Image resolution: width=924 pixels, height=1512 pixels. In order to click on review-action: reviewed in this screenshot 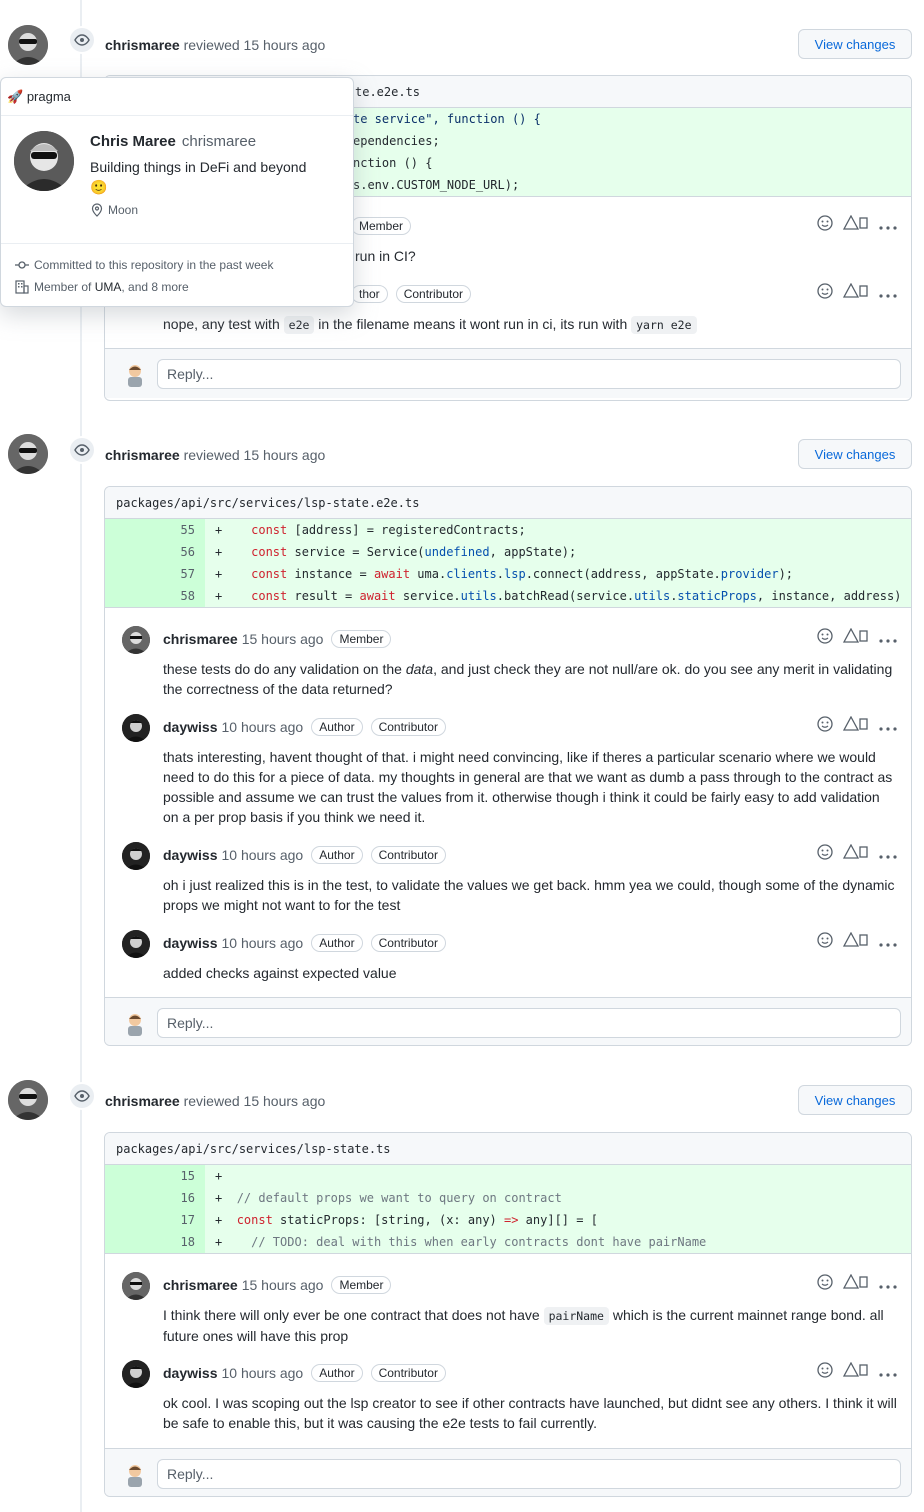, I will do `click(211, 45)`.